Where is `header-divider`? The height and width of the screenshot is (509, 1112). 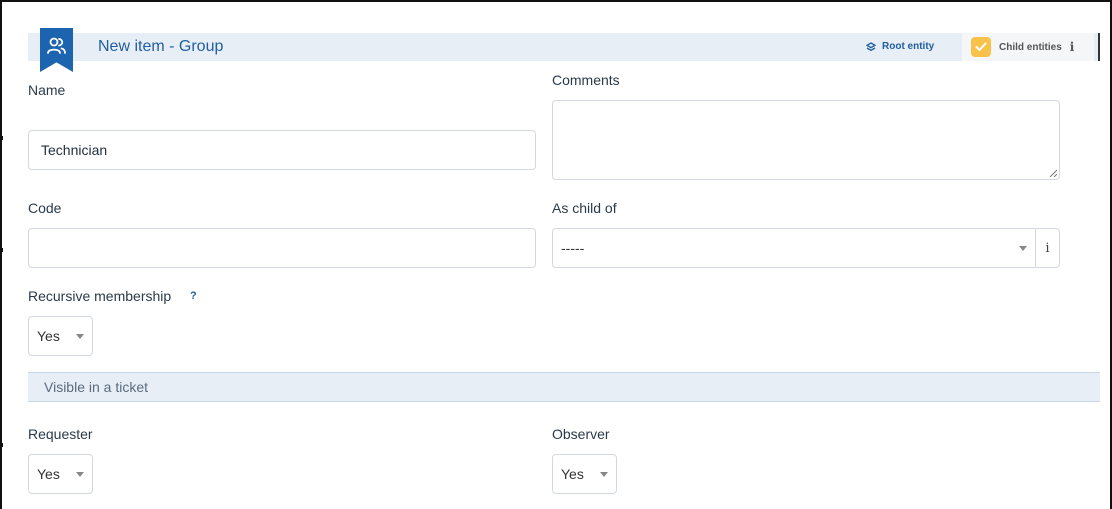
header-divider is located at coordinates (1099, 47).